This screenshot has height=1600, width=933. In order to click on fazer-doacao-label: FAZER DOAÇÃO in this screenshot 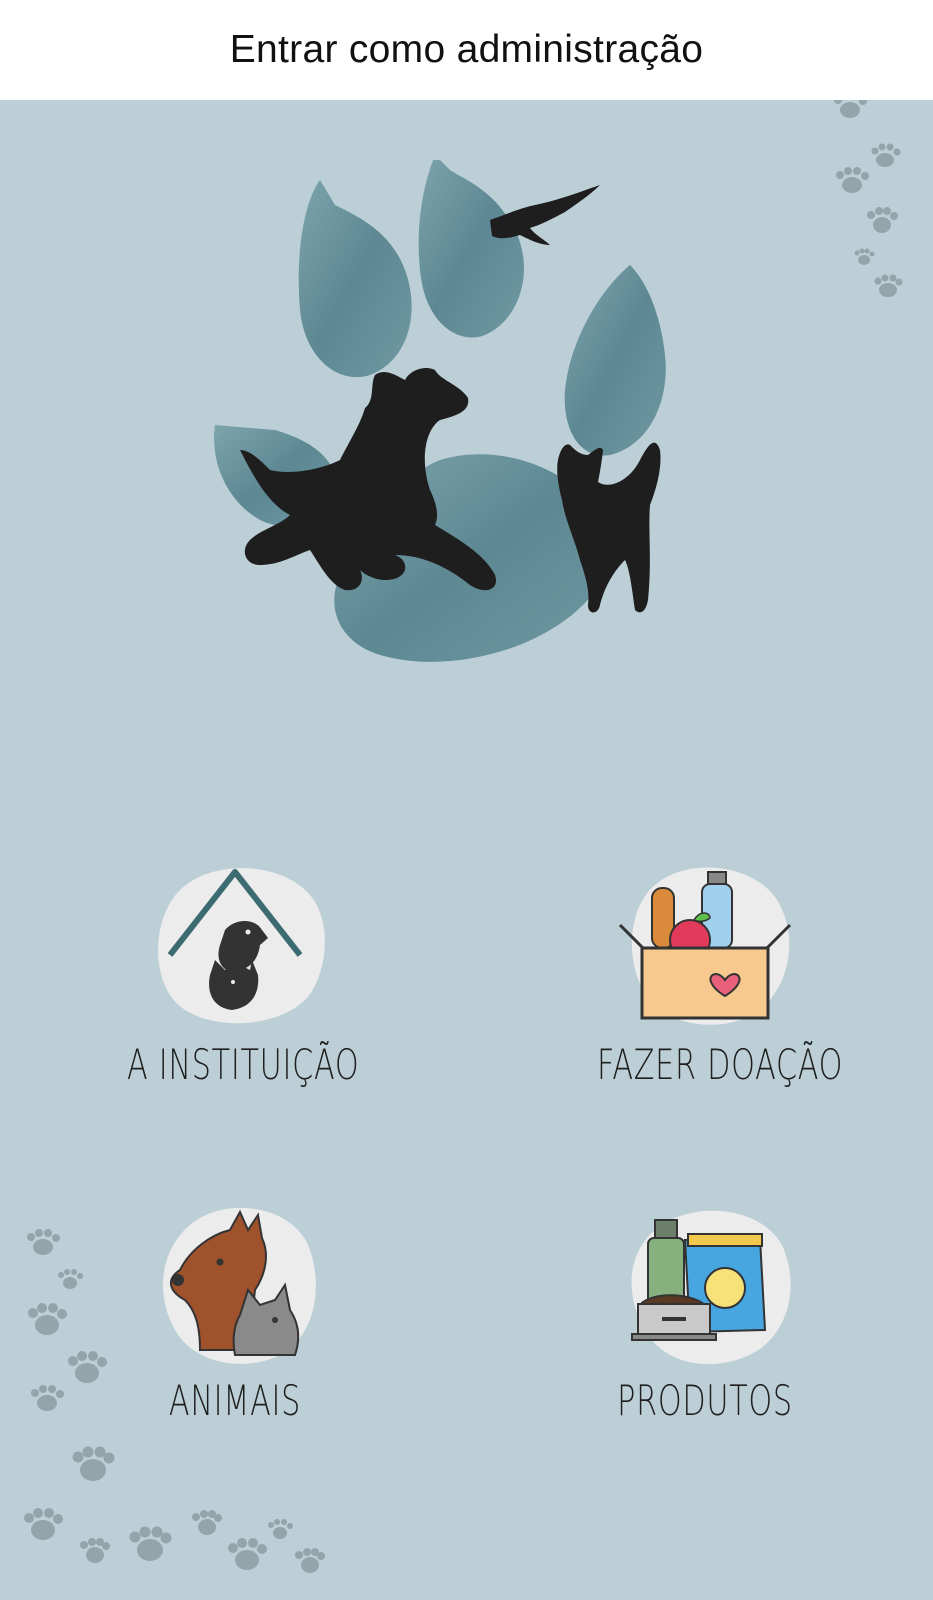, I will do `click(720, 1064)`.